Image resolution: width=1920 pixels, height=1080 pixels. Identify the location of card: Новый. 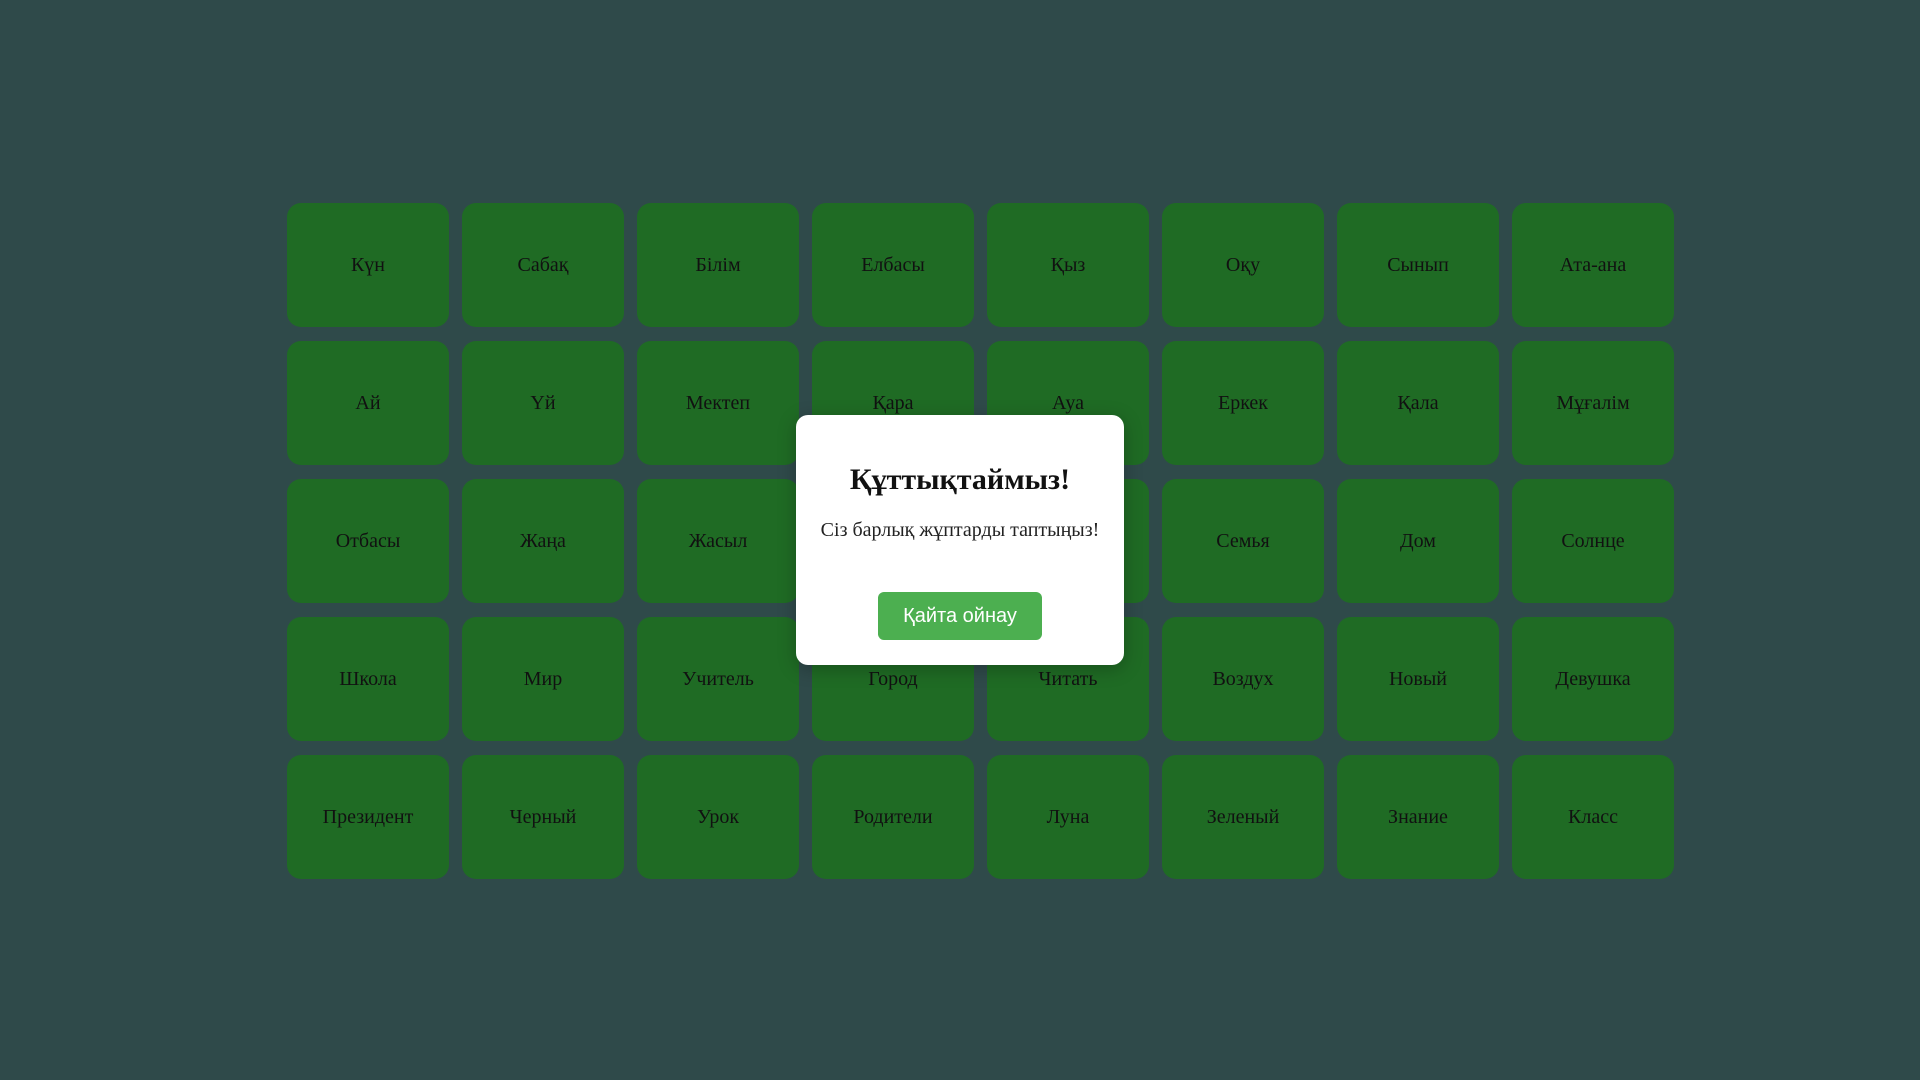
(1418, 679).